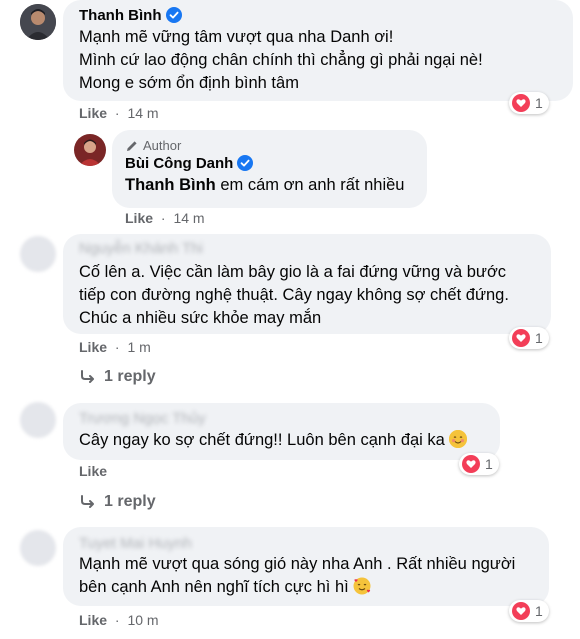 Image resolution: width=580 pixels, height=639 pixels. I want to click on comment-text-body: em cám ơn anh rất nhiều, so click(310, 185).